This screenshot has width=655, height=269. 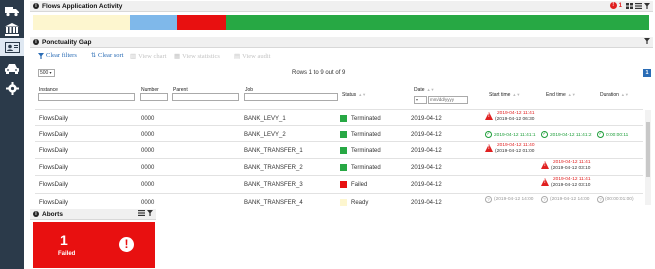 I want to click on view-chart-button: ▥ View chart, so click(x=148, y=56).